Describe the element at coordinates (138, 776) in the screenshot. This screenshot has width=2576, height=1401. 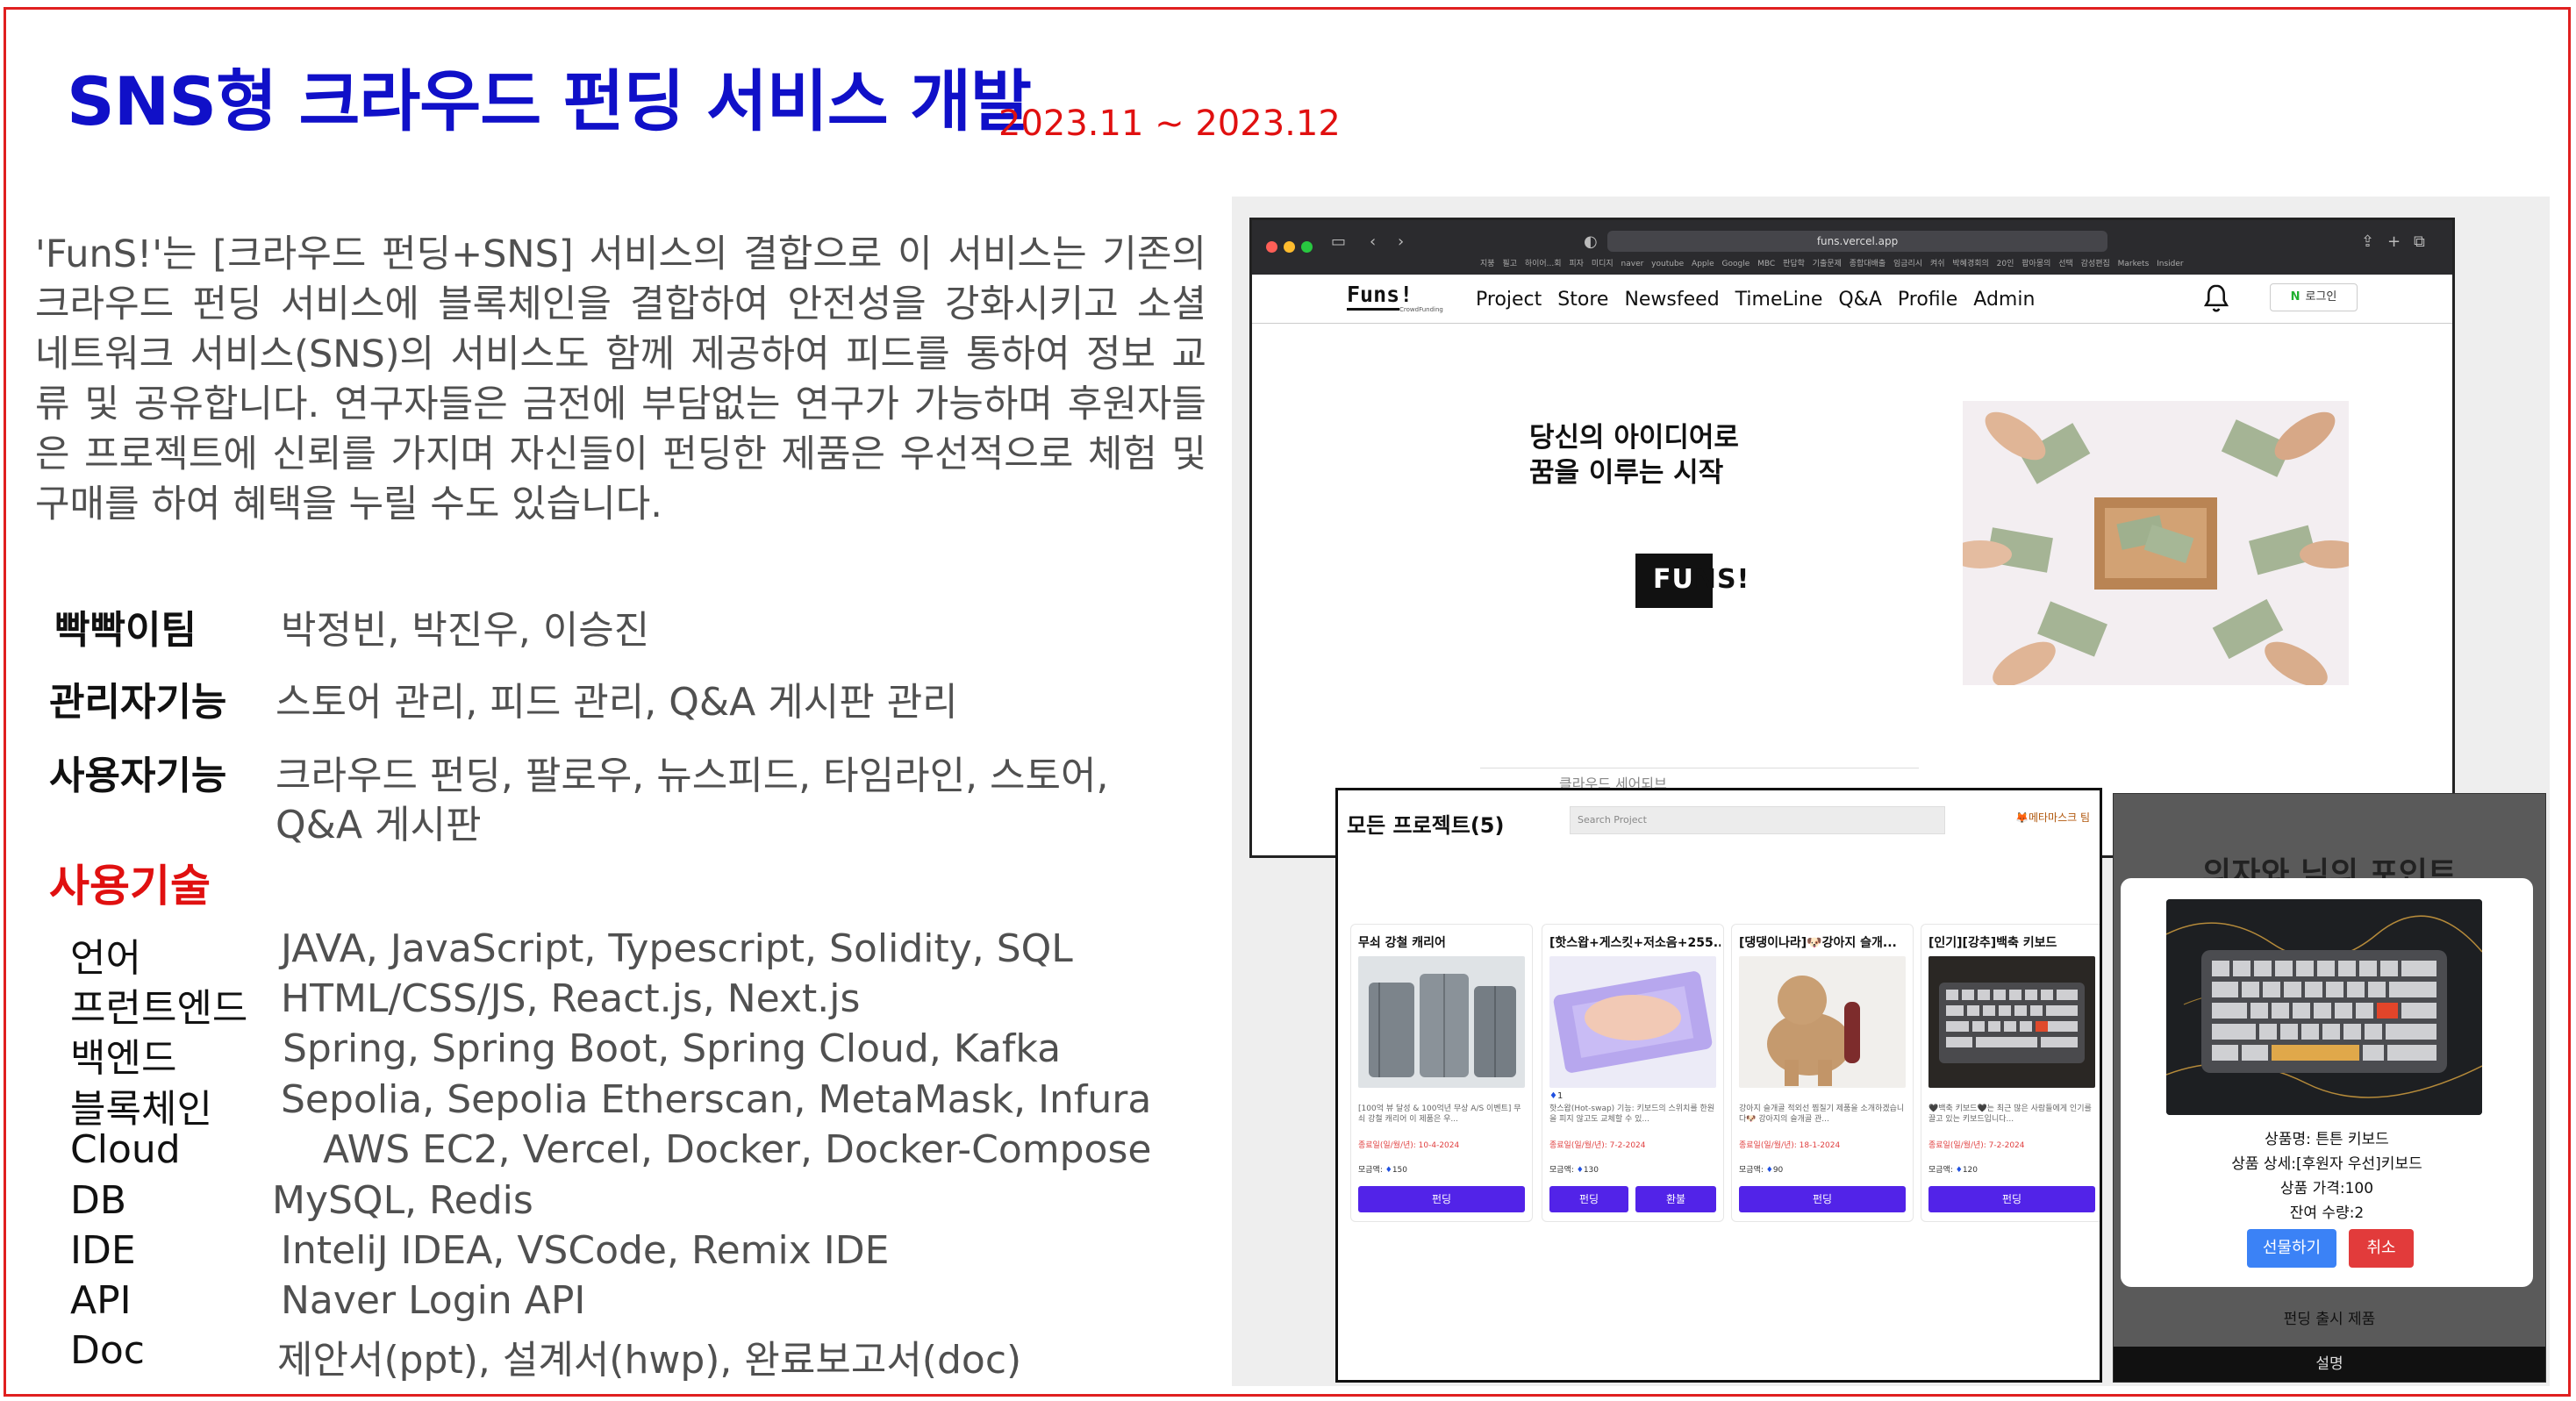
I see `user-feature-label: 사용자기능` at that location.